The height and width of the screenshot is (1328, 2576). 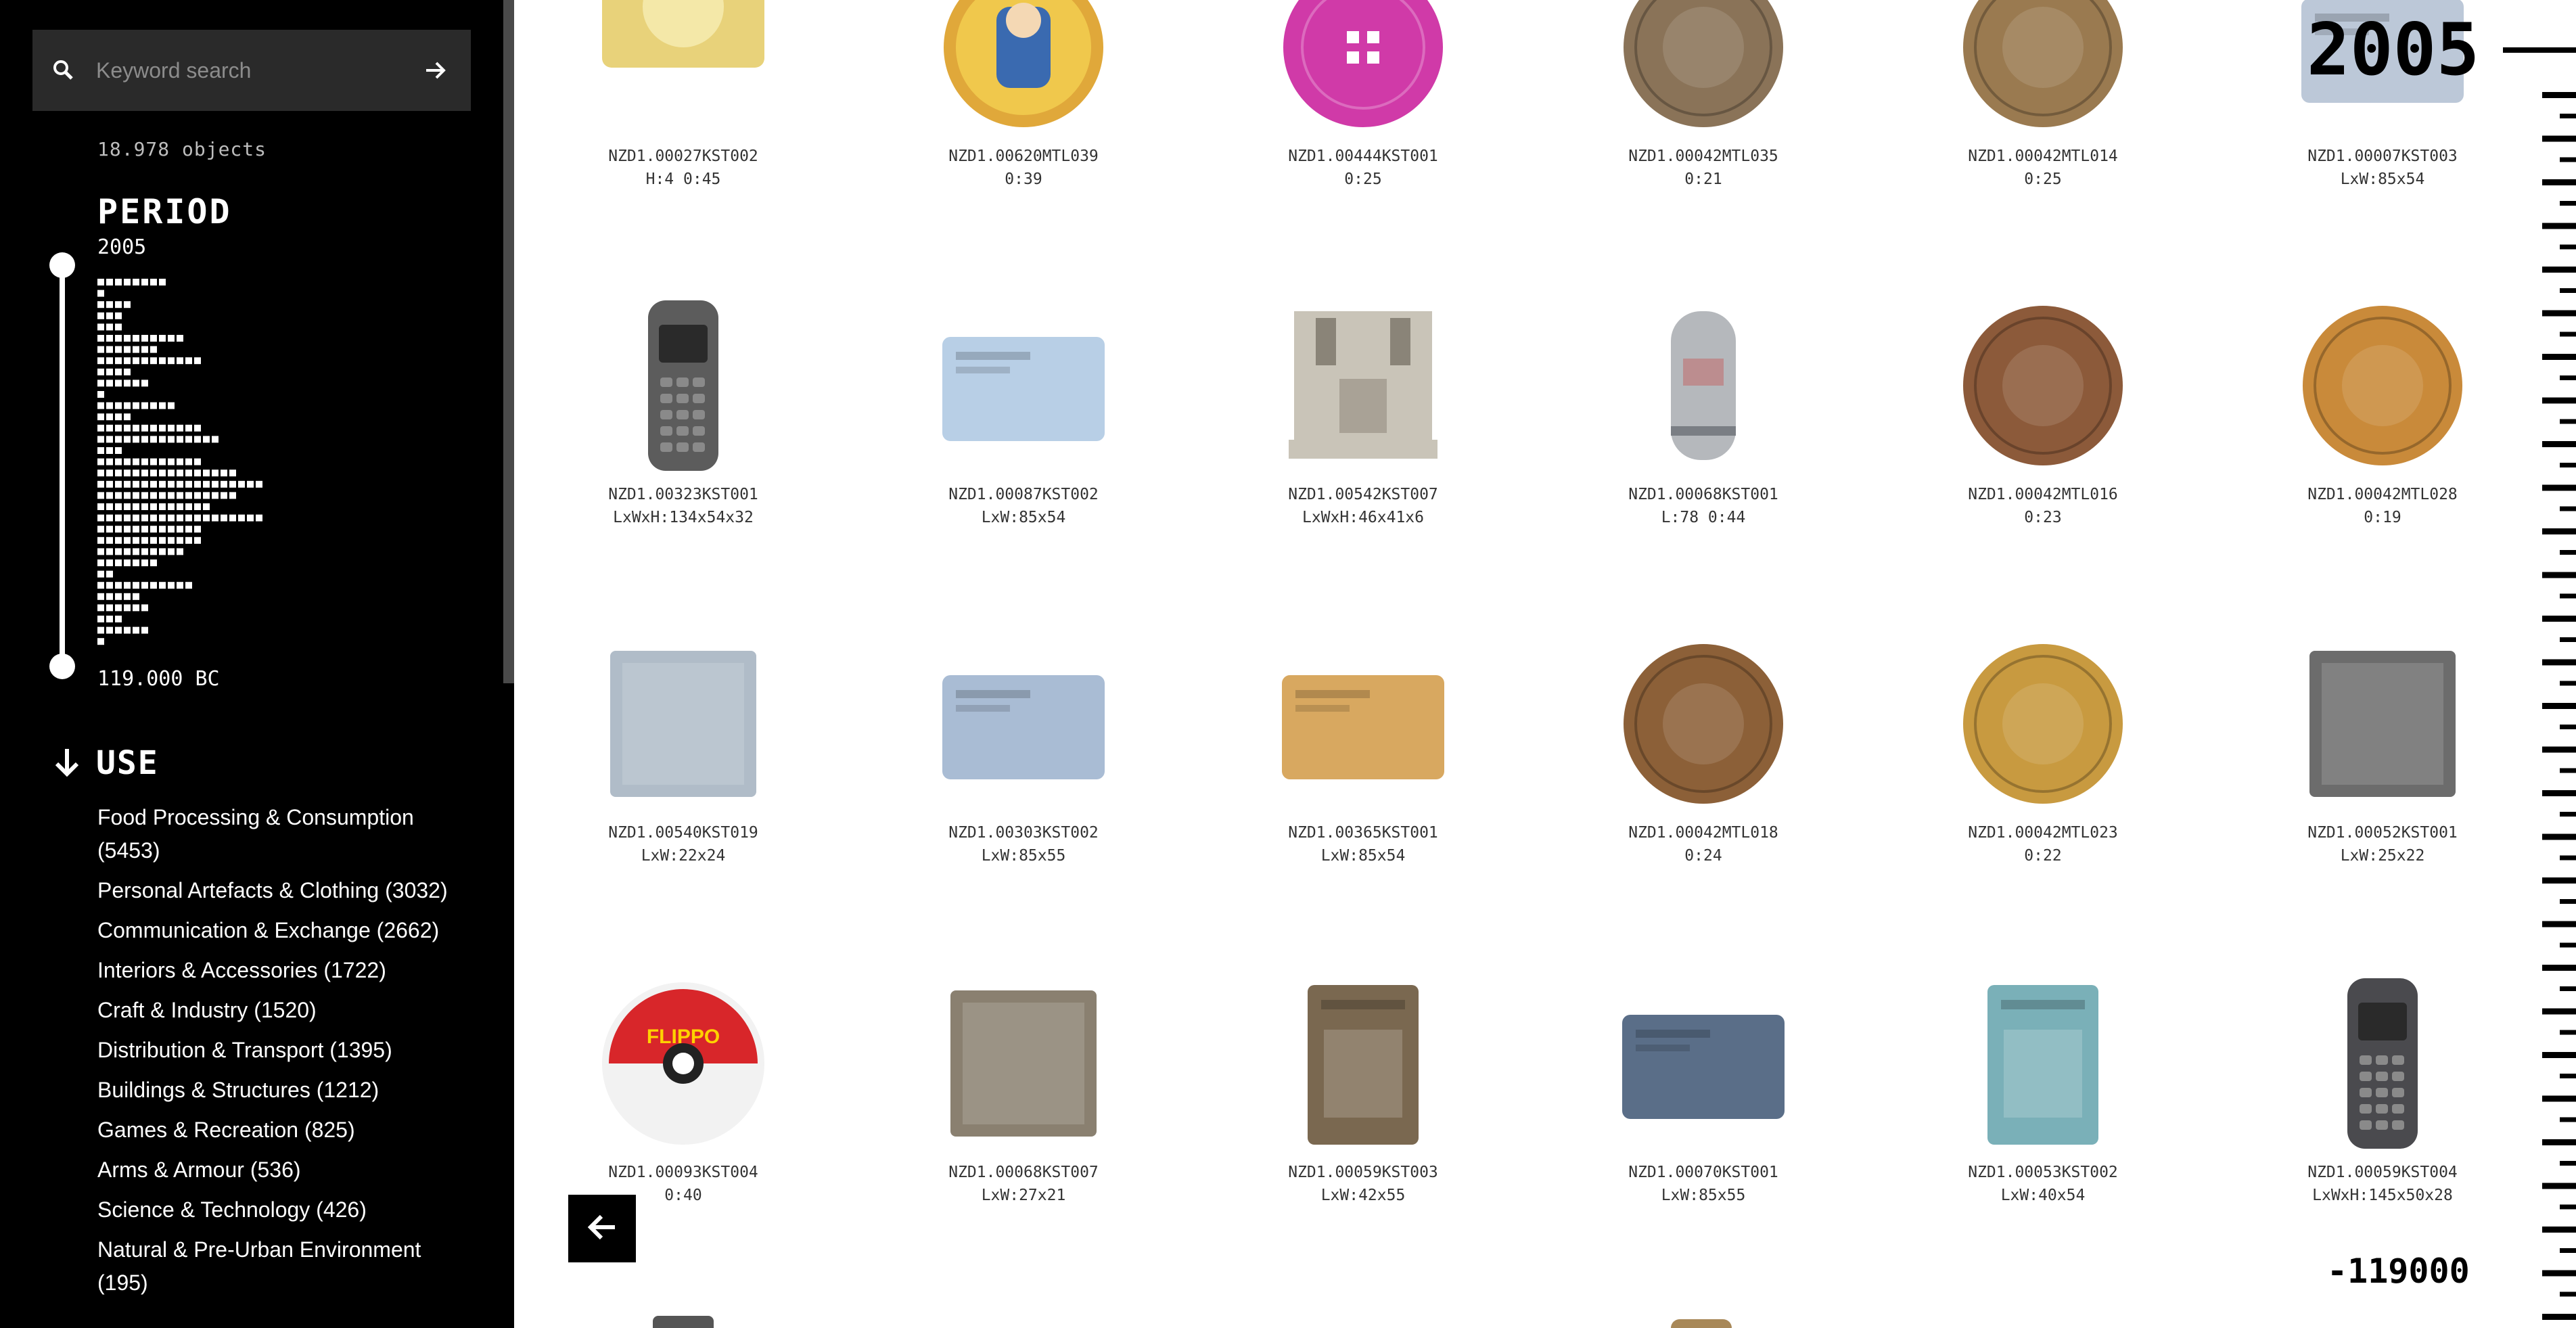 I want to click on object-card: NZD1.00053KST002 LxW:40x54, so click(x=2043, y=1091).